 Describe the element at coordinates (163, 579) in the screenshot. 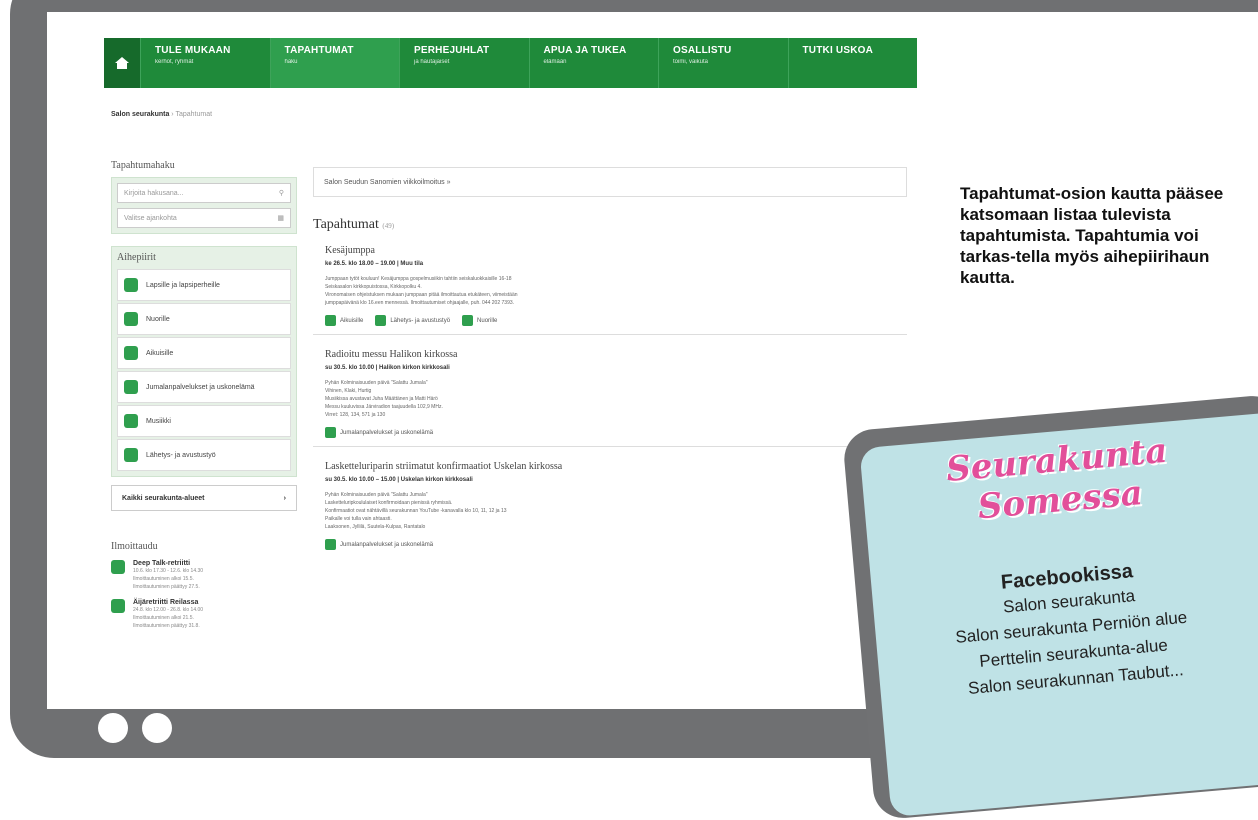

I see `register-start: Ilmoittautuminen alkoi 15.5.` at that location.